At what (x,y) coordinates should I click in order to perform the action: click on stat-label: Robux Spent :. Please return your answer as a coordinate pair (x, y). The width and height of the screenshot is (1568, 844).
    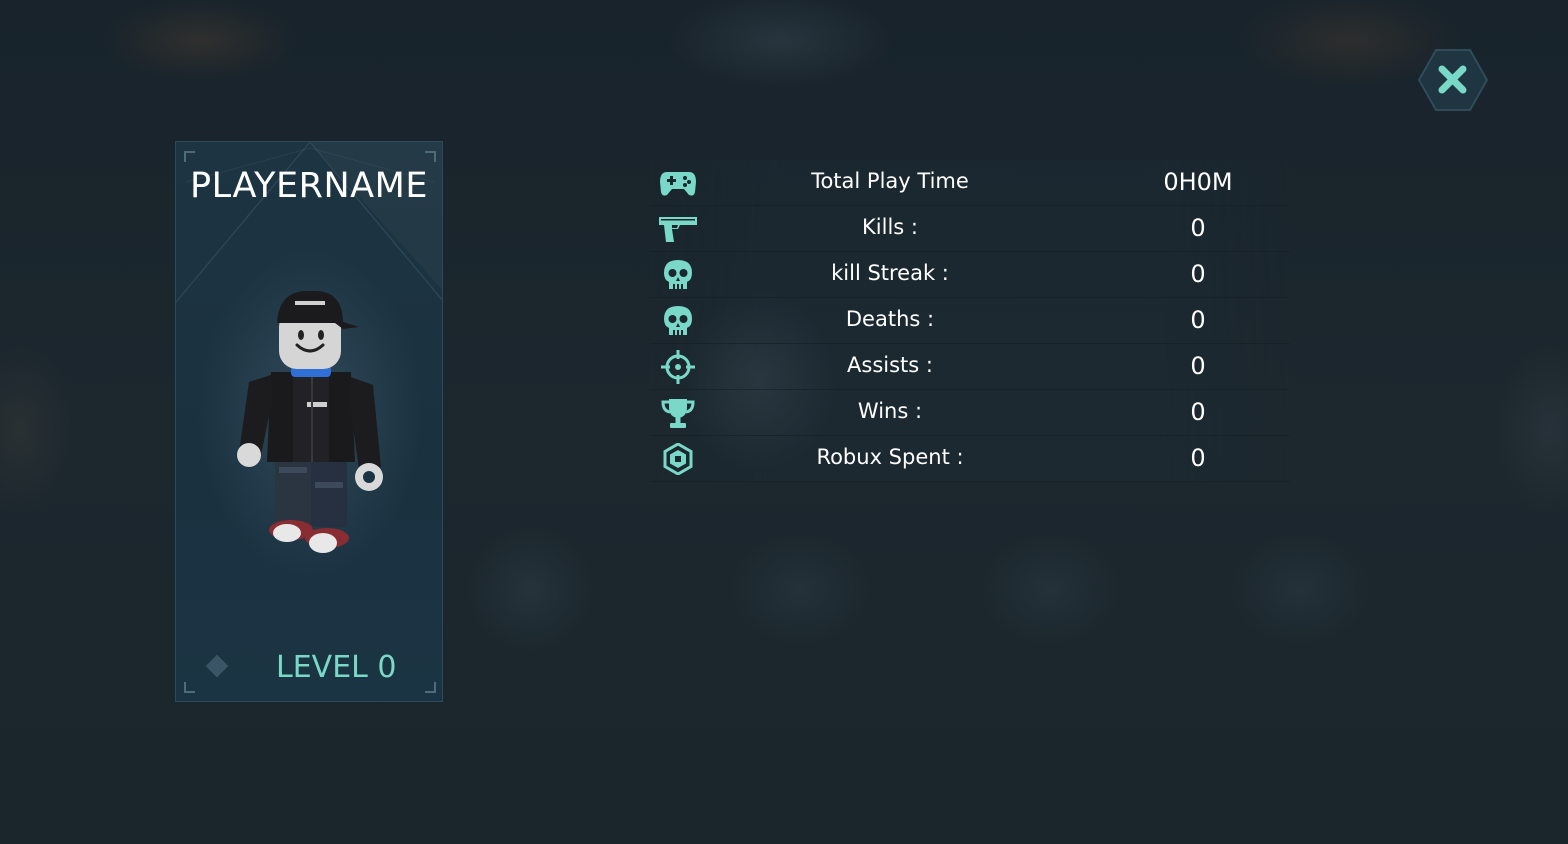
    Looking at the image, I should click on (890, 457).